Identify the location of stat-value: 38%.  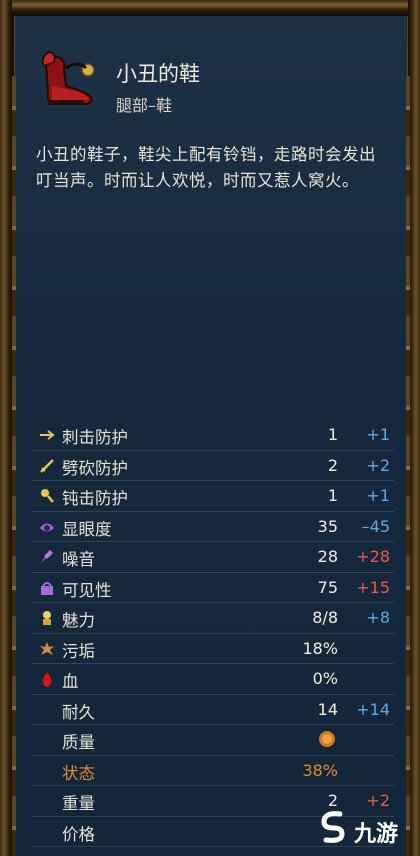
(320, 770).